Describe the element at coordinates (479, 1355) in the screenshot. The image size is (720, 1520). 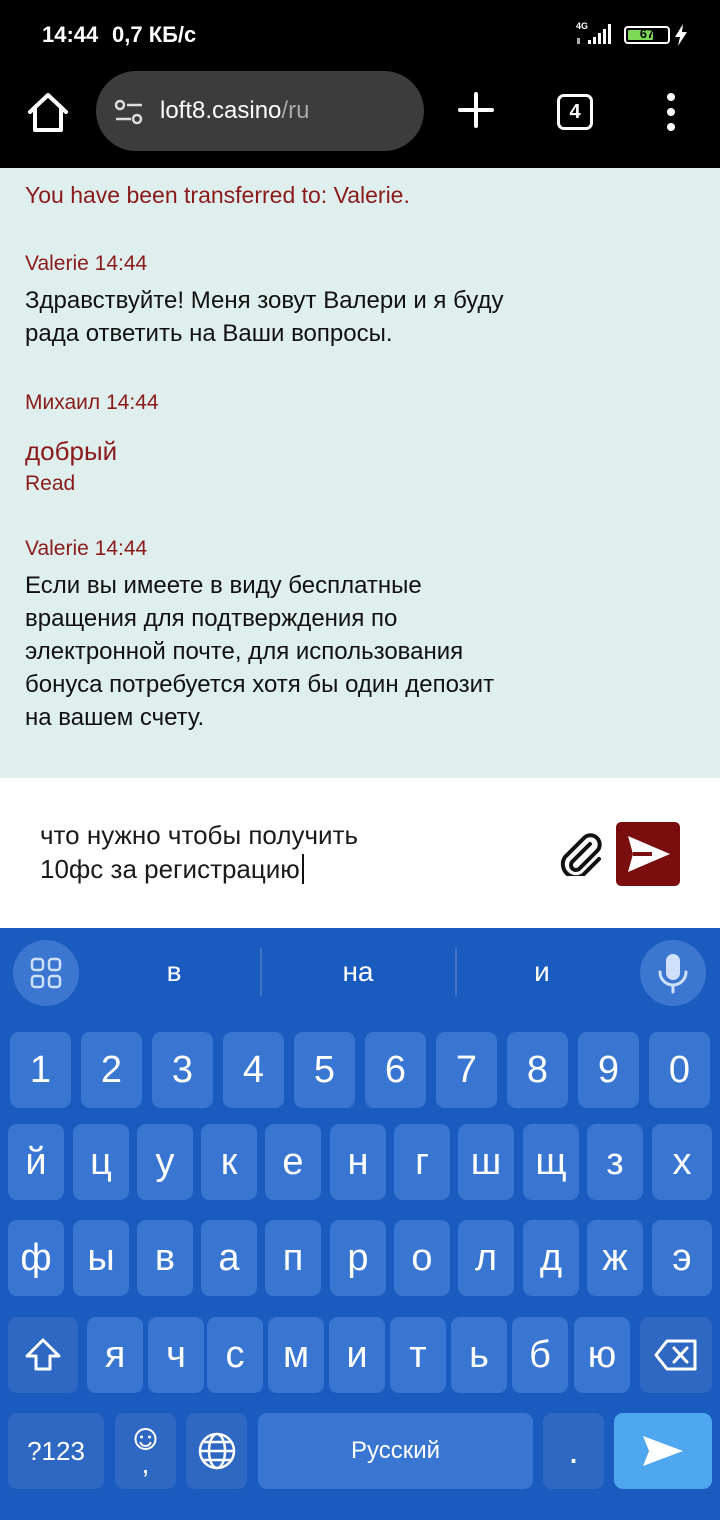
I see `key: ь` at that location.